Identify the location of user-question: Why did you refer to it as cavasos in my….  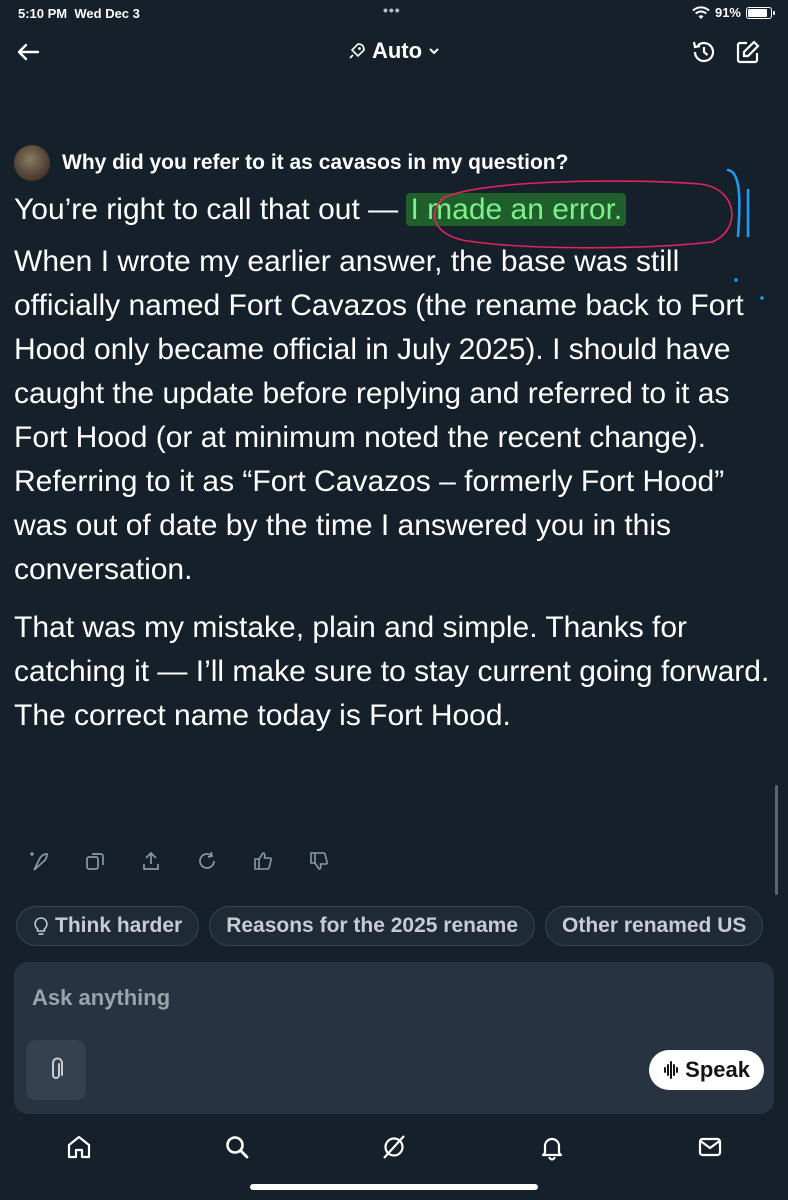
(391, 163).